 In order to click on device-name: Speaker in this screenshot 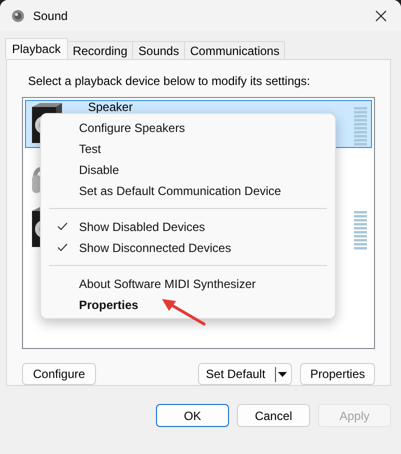, I will do `click(110, 107)`.